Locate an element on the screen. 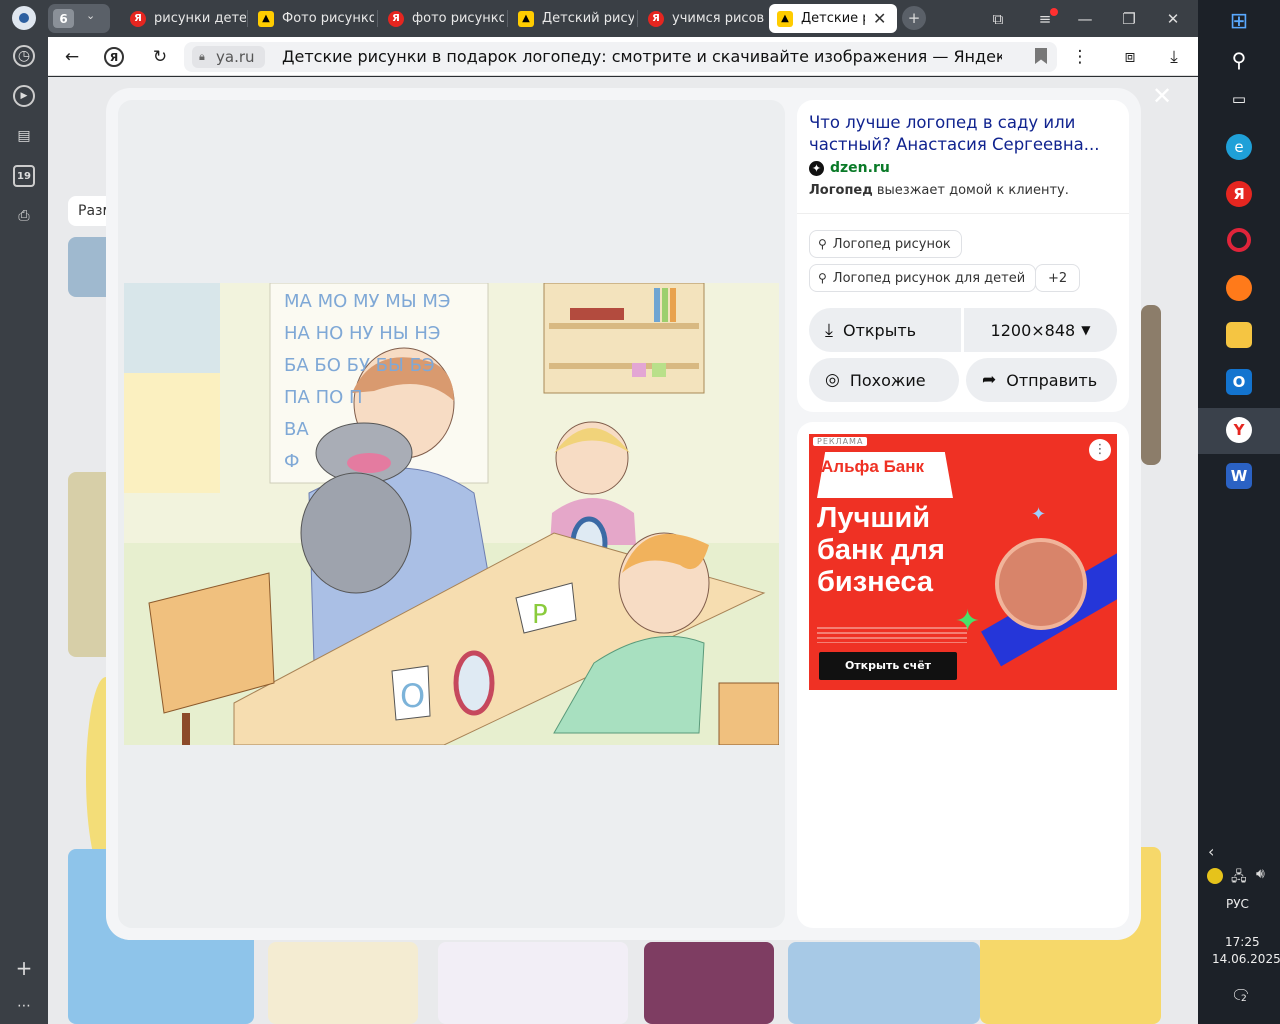  new-tab-button: + is located at coordinates (914, 18).